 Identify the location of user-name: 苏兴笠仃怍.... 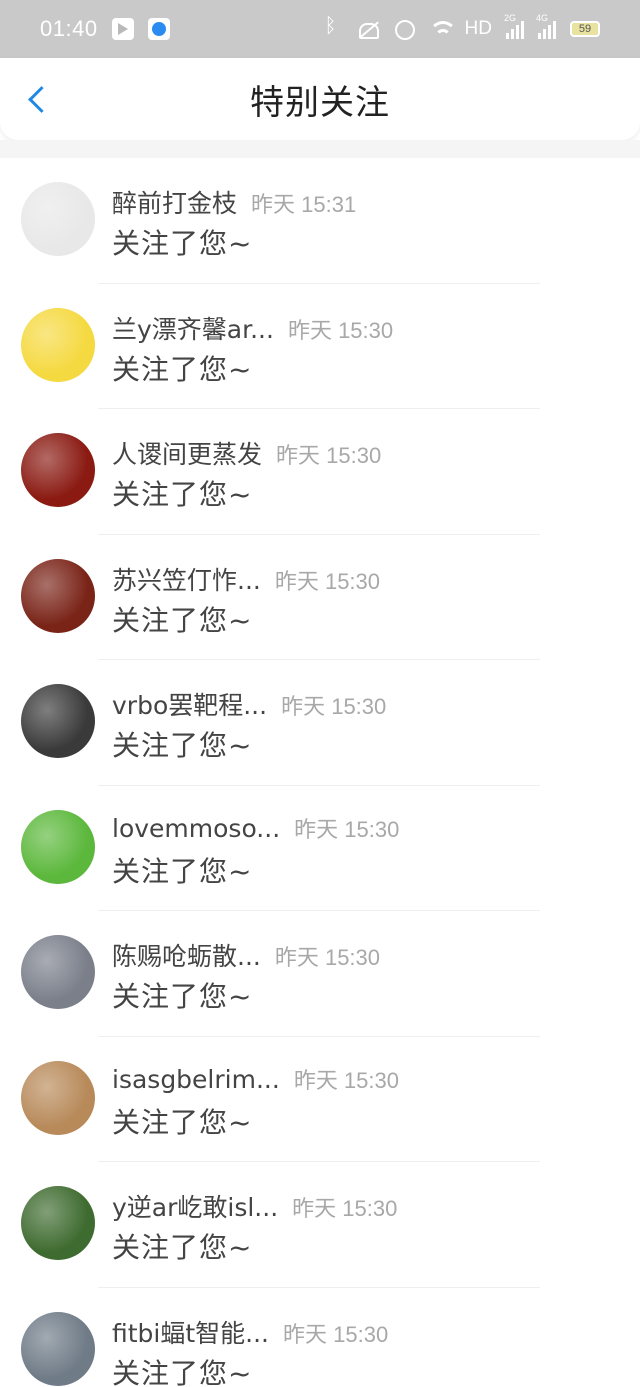
(186, 579).